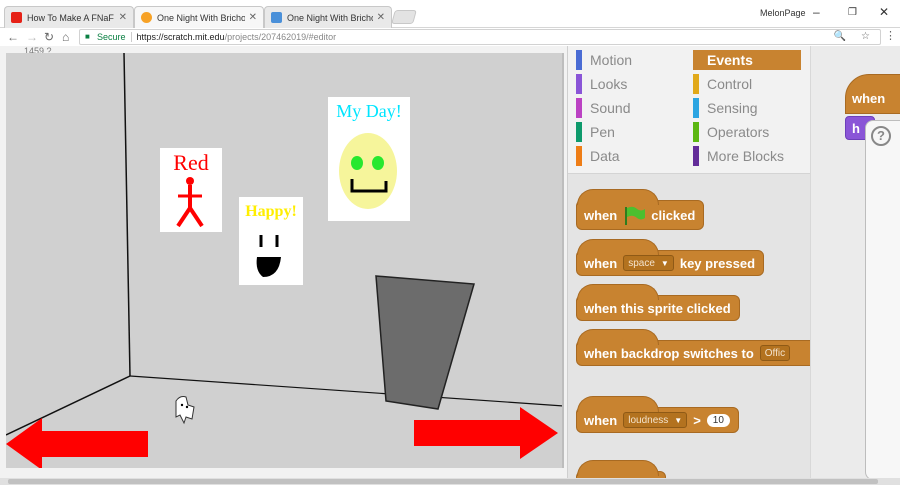 This screenshot has width=900, height=485. Describe the element at coordinates (696, 132) in the screenshot. I see `operators-swatch` at that location.